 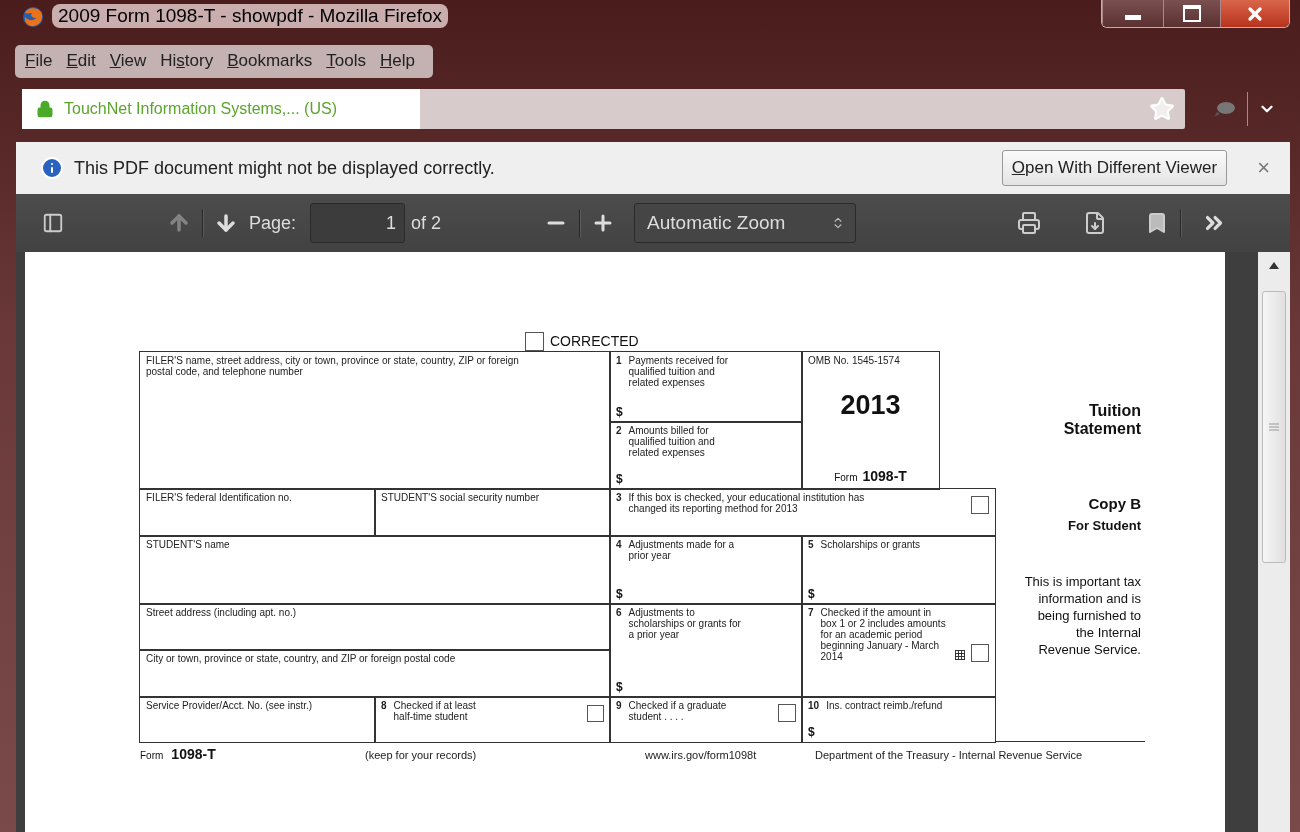 I want to click on box-number: 8, so click(x=384, y=705).